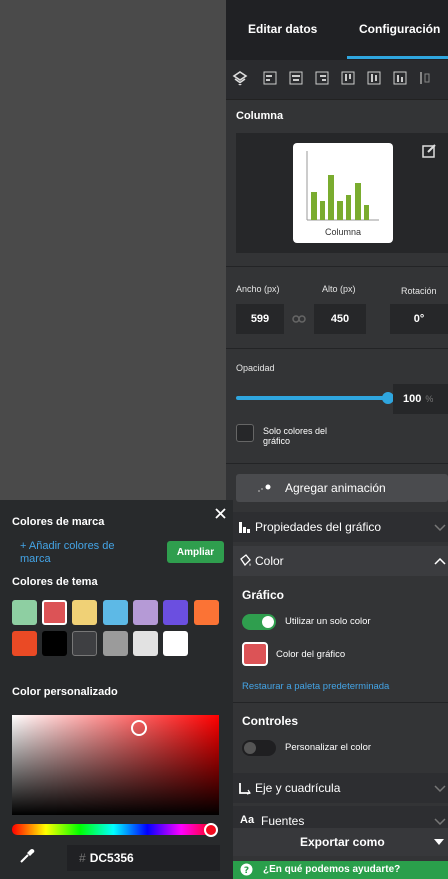 This screenshot has width=448, height=879. Describe the element at coordinates (240, 78) in the screenshot. I see `layers-icon` at that location.